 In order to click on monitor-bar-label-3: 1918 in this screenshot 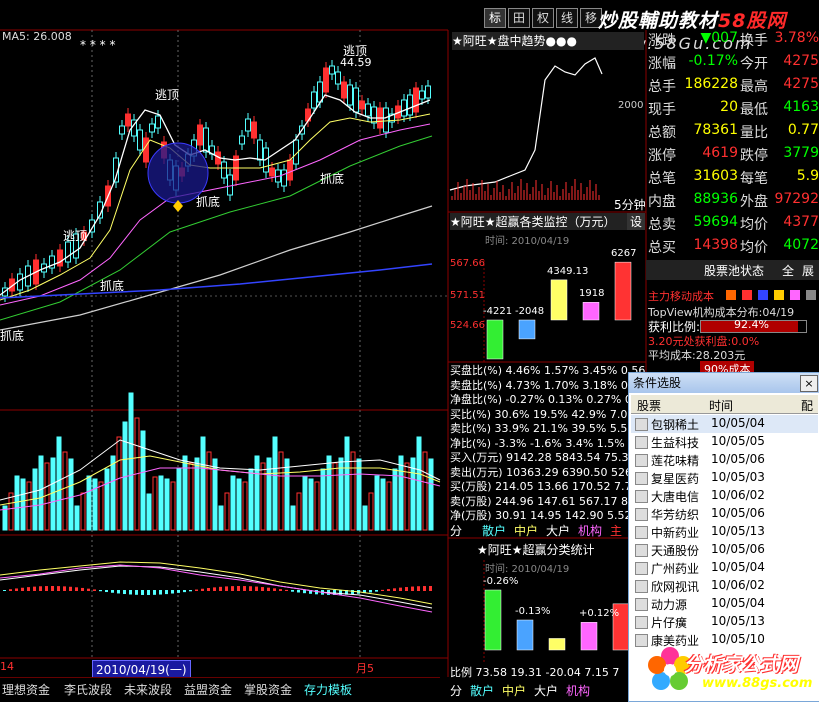, I will do `click(592, 294)`.